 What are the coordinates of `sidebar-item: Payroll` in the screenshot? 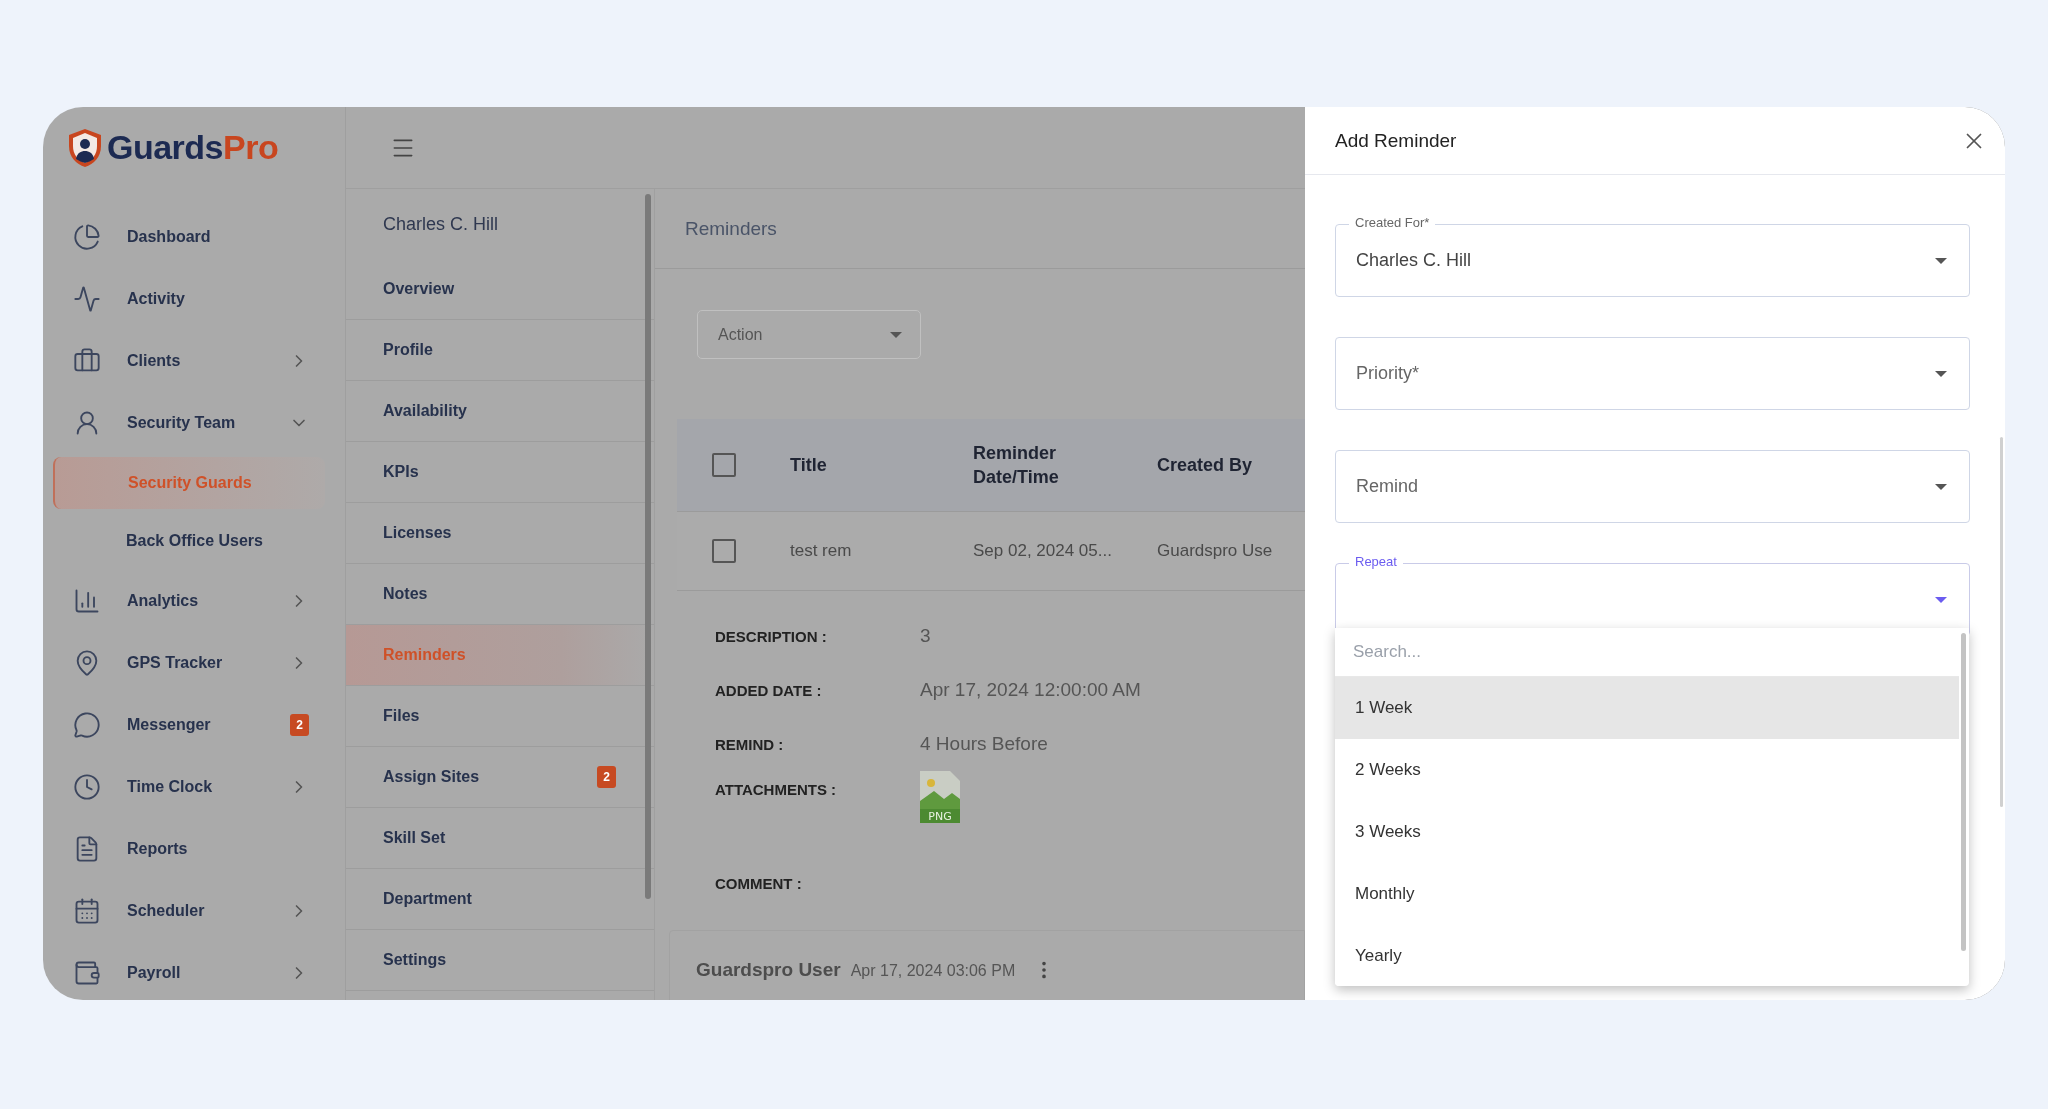 It's located at (194, 971).